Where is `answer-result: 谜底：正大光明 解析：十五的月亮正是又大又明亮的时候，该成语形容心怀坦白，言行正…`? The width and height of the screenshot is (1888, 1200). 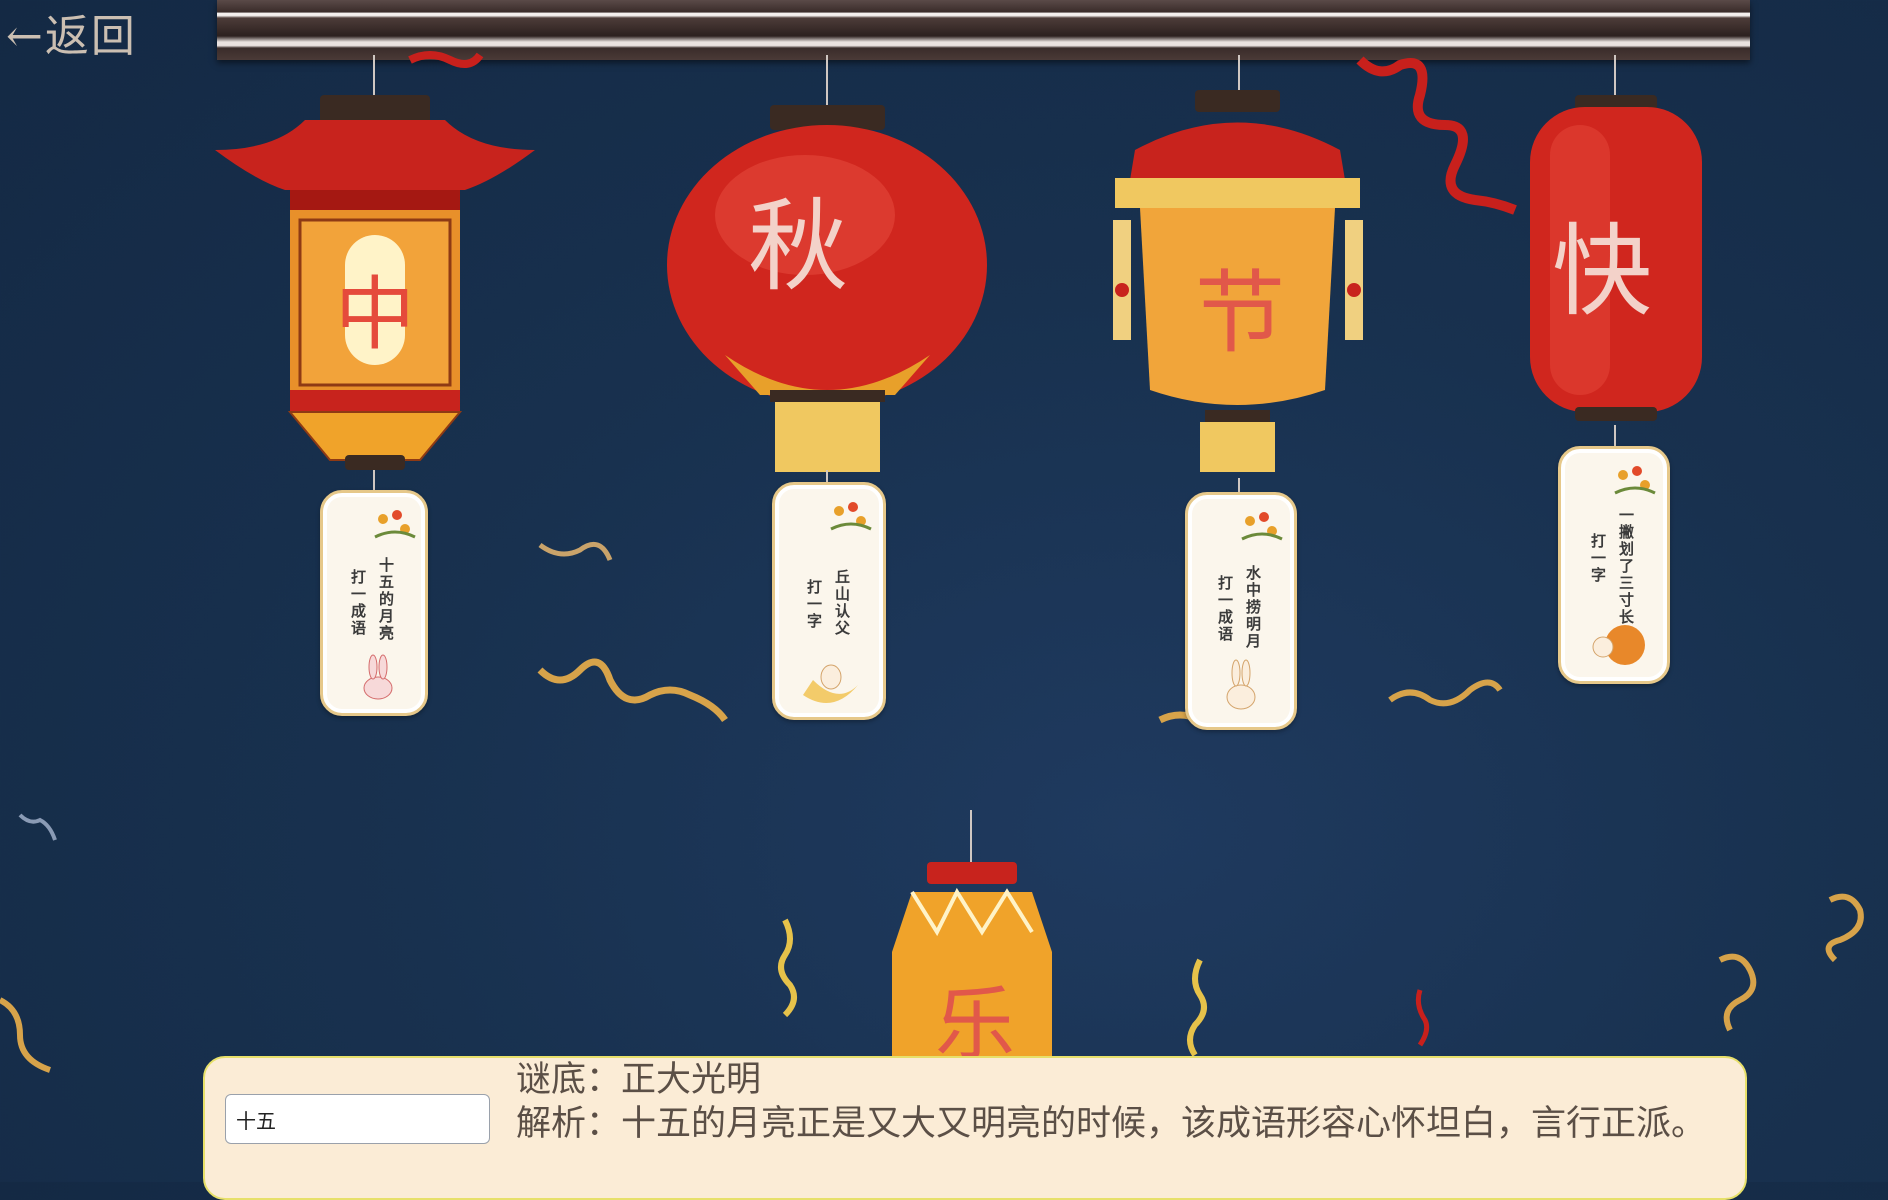
answer-result: 谜底：正大光明 解析：十五的月亮正是又大又明亮的时候，该成语形容心怀坦白，言行正… is located at coordinates (1116, 1102).